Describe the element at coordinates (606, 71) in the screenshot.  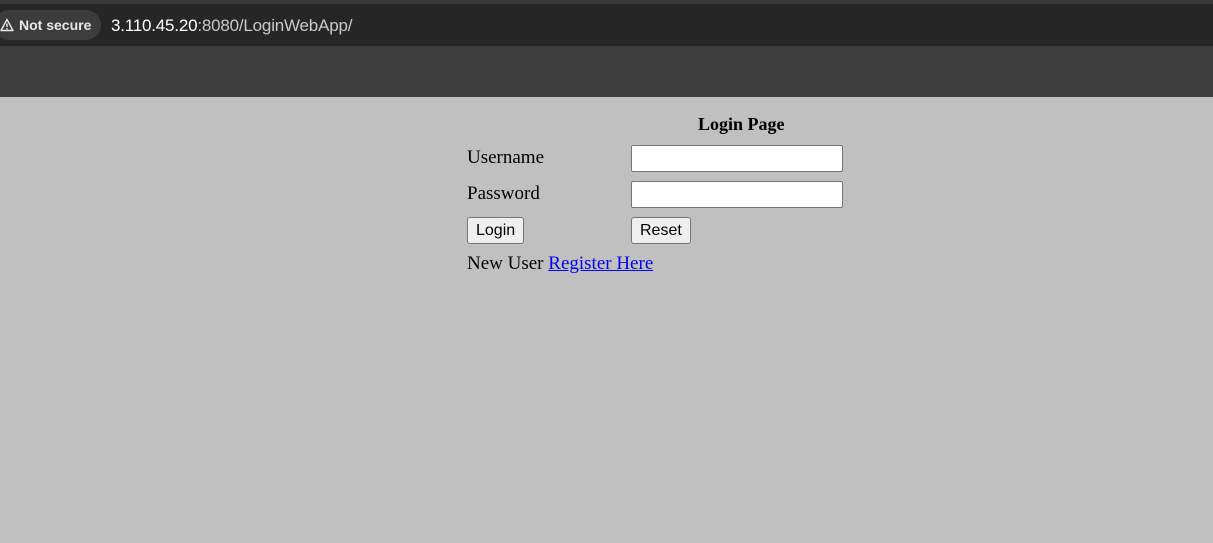
I see `browser-toolbar` at that location.